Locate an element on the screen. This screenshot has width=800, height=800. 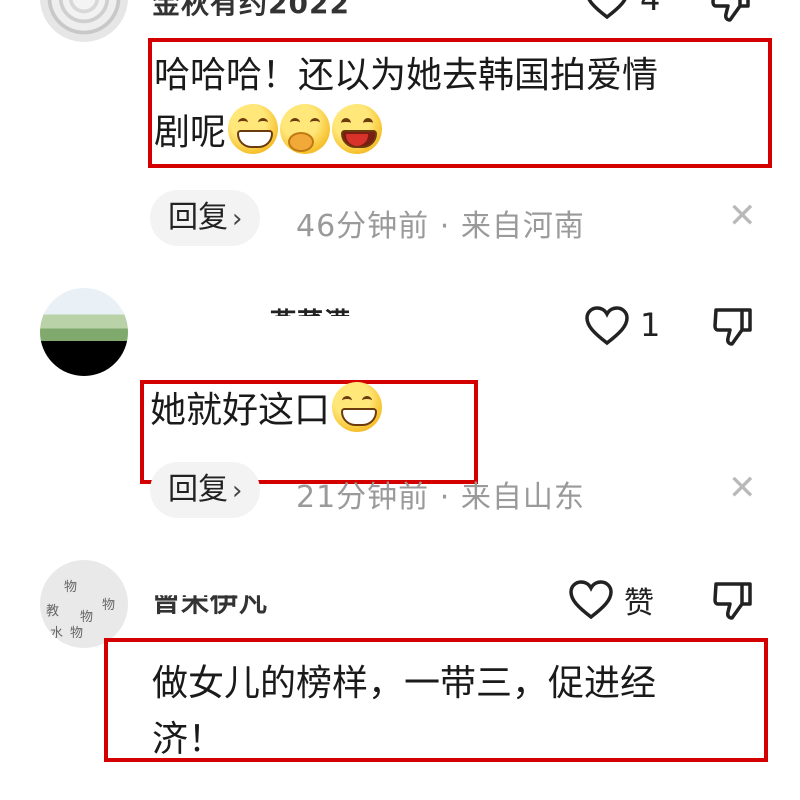
like-label: 赞 is located at coordinates (639, 603).